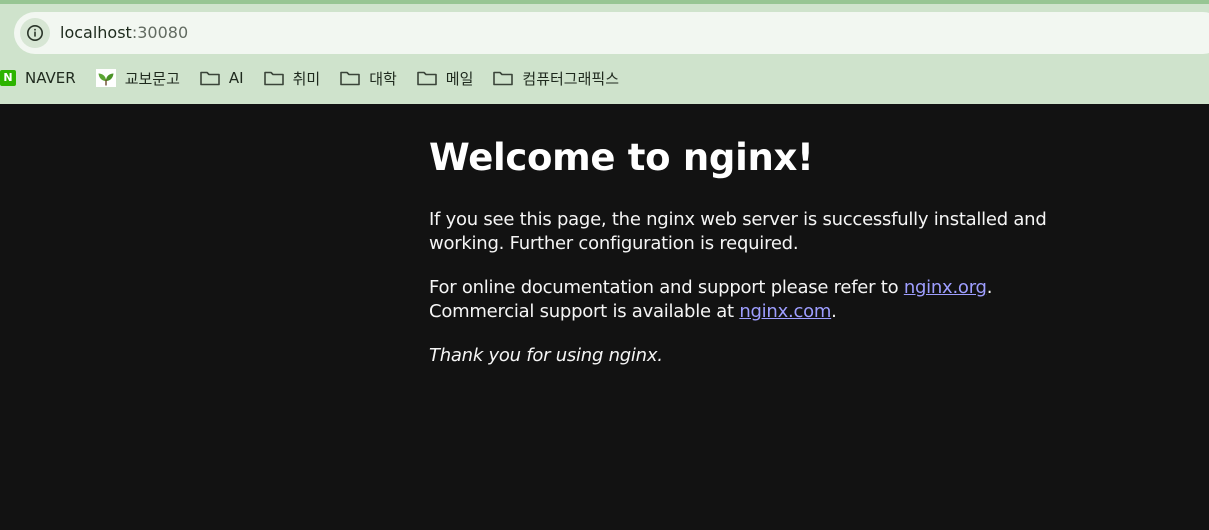 The height and width of the screenshot is (530, 1209). Describe the element at coordinates (611, 33) in the screenshot. I see `address-bar: localhost:30080` at that location.